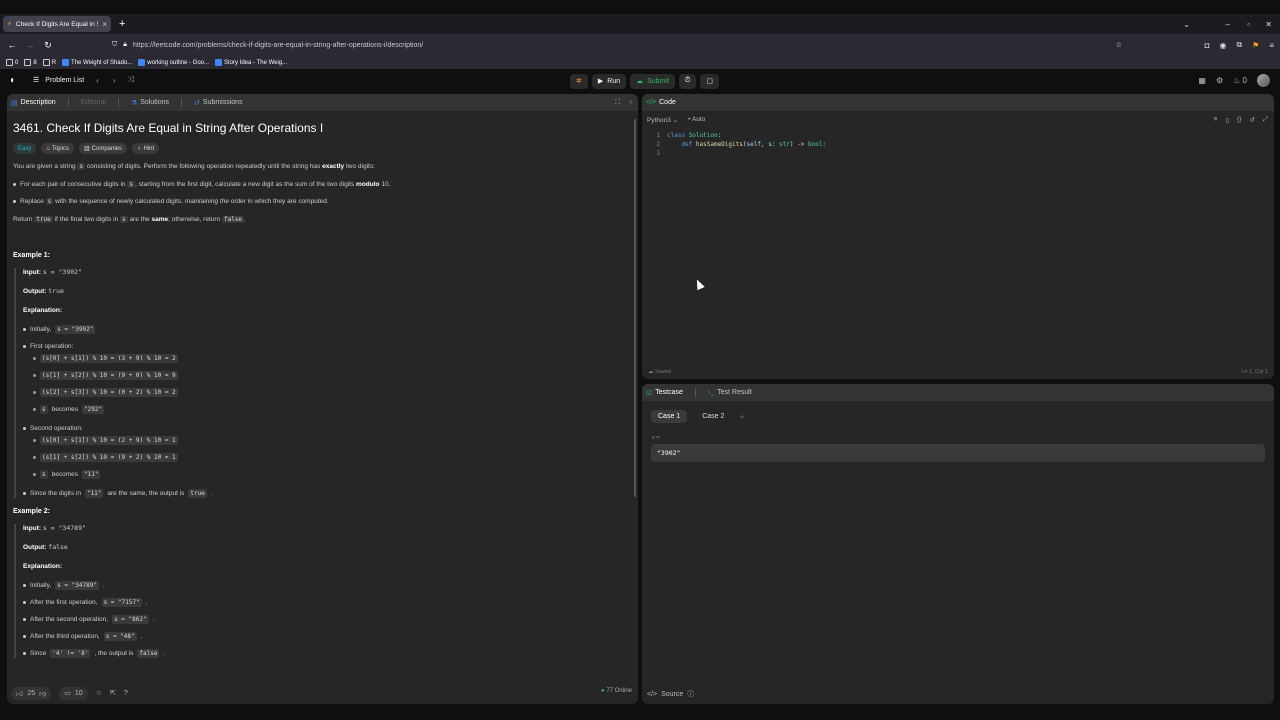 The height and width of the screenshot is (720, 1280). Describe the element at coordinates (631, 102) in the screenshot. I see `collapse-panel-icon: ‹` at that location.